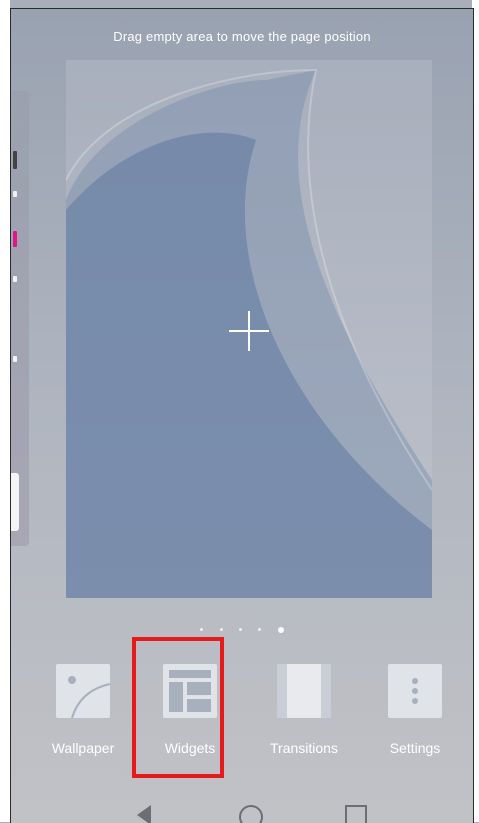 The height and width of the screenshot is (823, 479). I want to click on transitions-label: Transitions, so click(304, 748).